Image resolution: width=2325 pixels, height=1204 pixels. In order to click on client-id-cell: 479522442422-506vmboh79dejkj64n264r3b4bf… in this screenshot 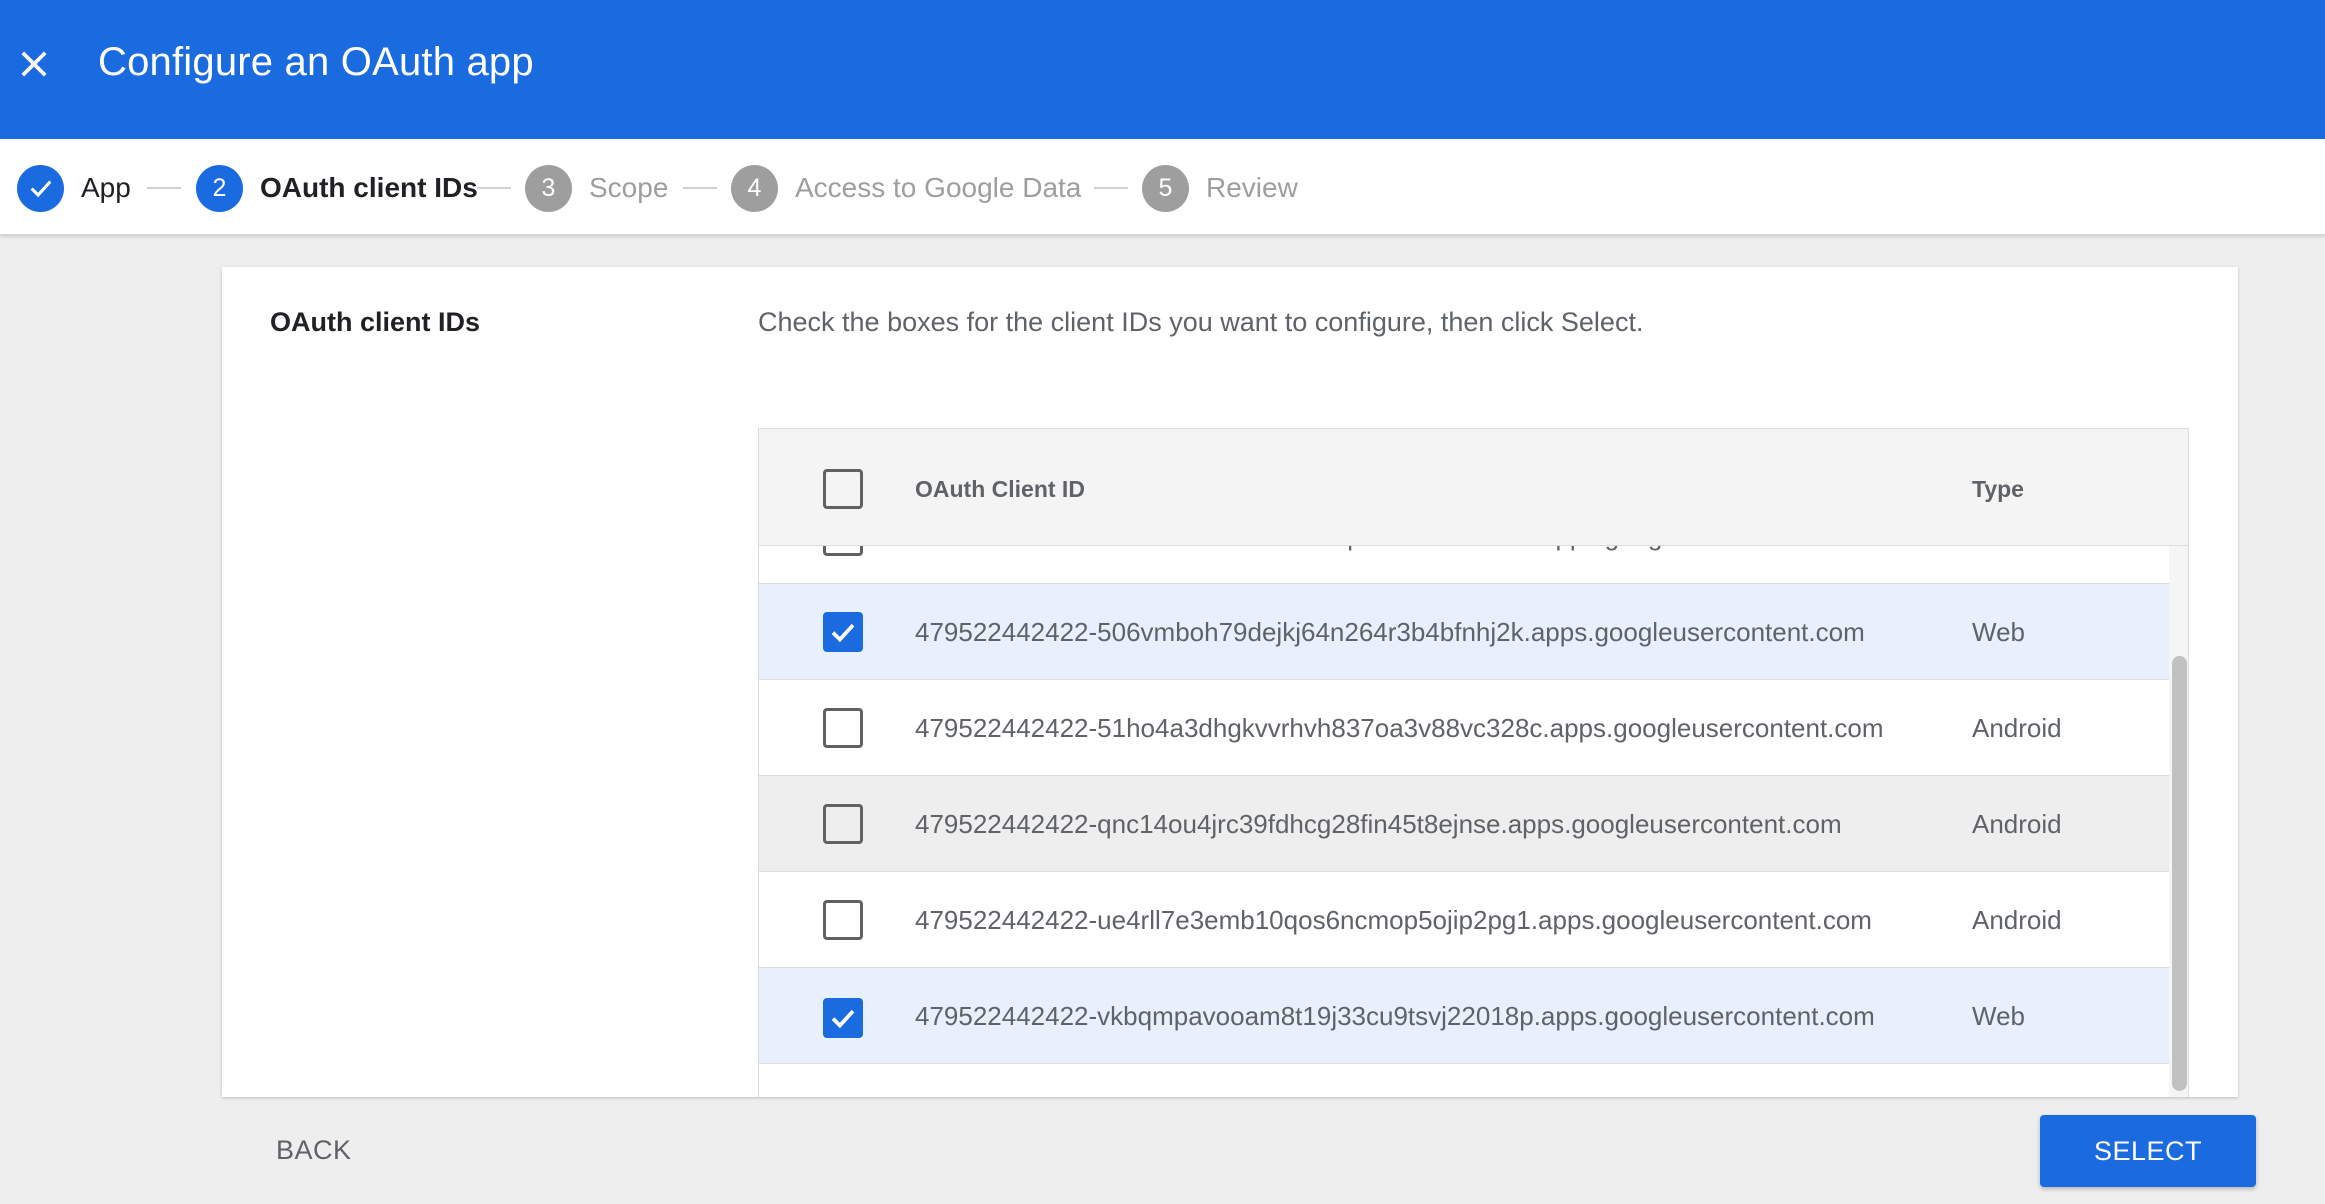, I will do `click(1390, 632)`.